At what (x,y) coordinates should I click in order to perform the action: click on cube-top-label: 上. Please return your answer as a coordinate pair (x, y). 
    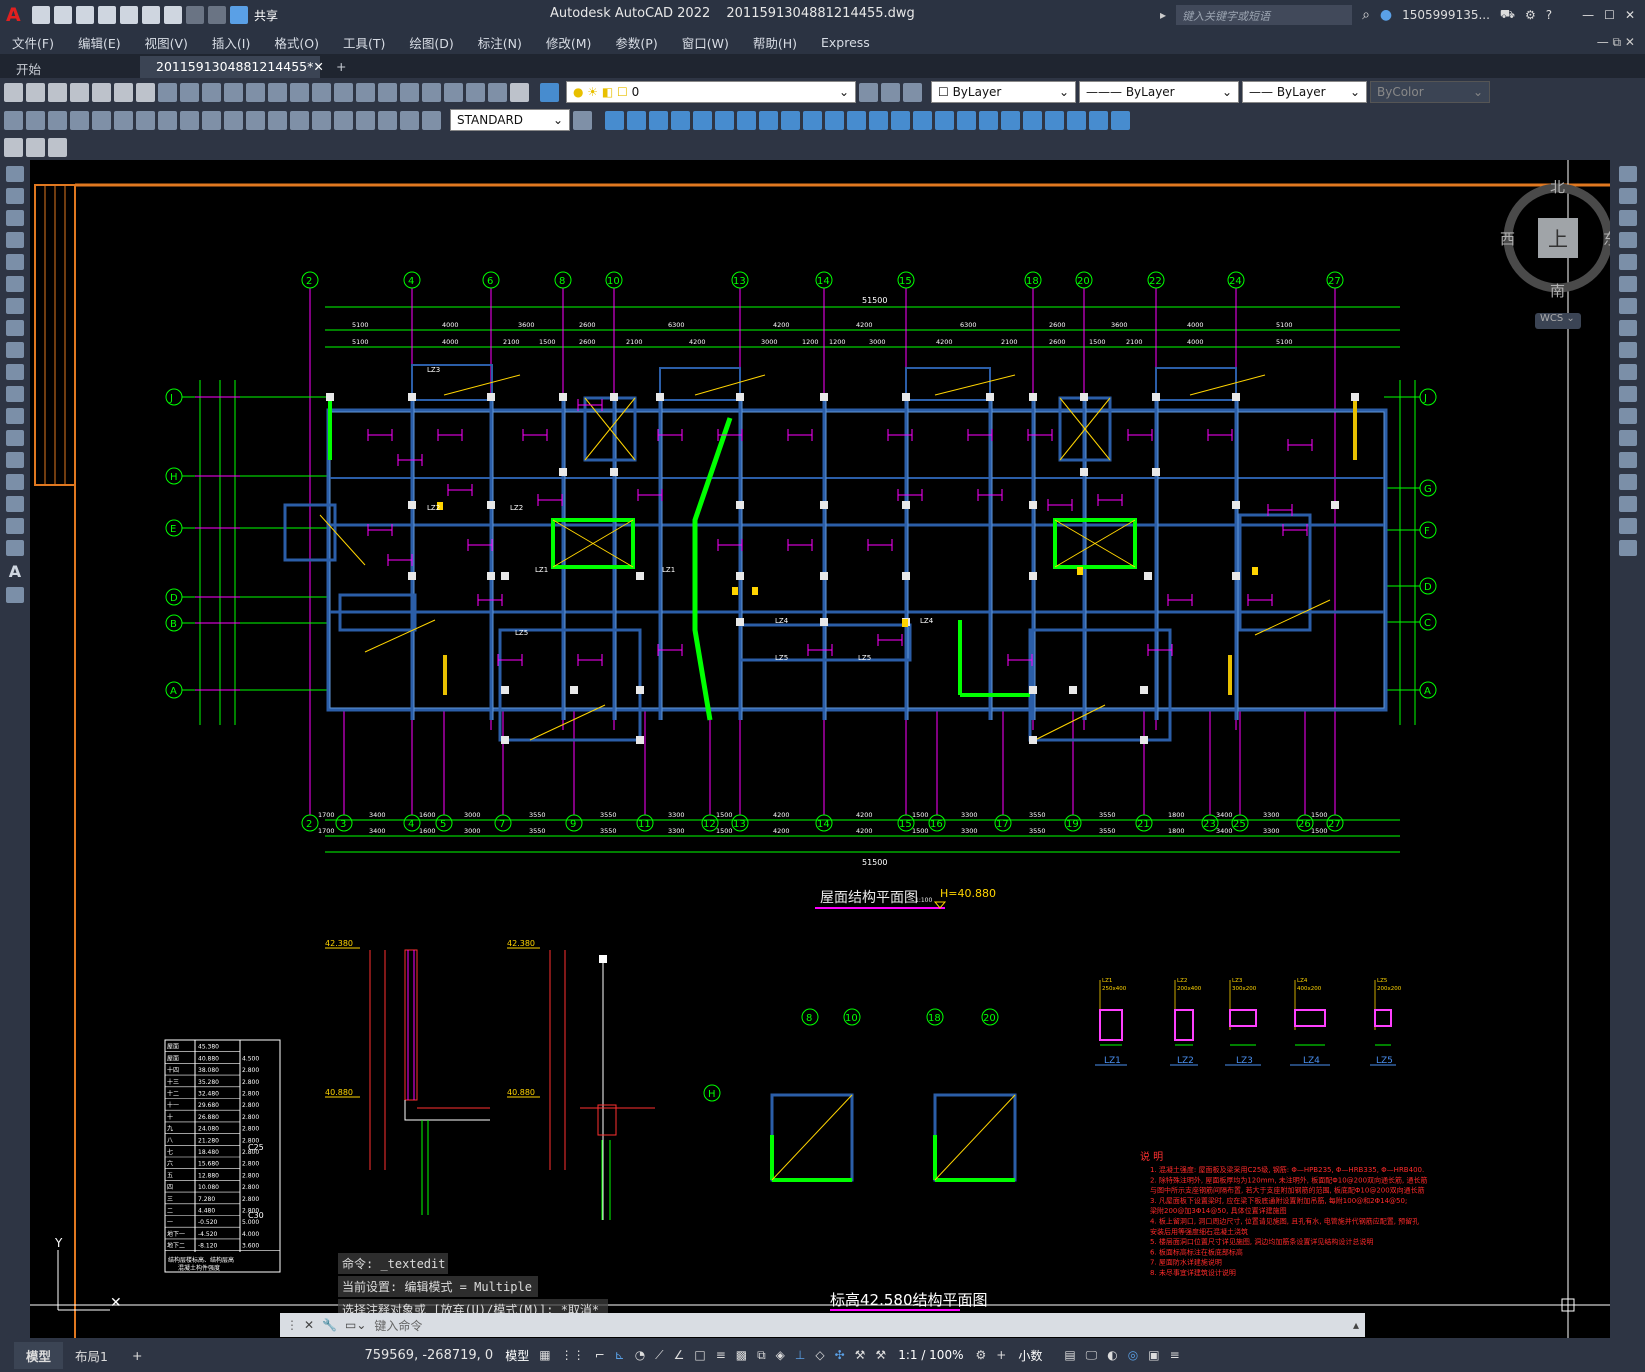
    Looking at the image, I should click on (1558, 239).